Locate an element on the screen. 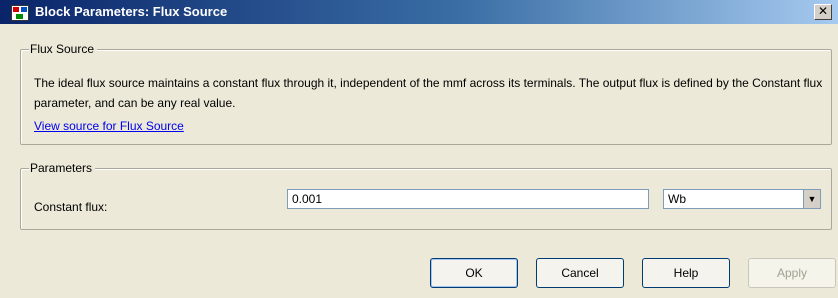 The width and height of the screenshot is (838, 298). flux-unit-value: Wb is located at coordinates (677, 199).